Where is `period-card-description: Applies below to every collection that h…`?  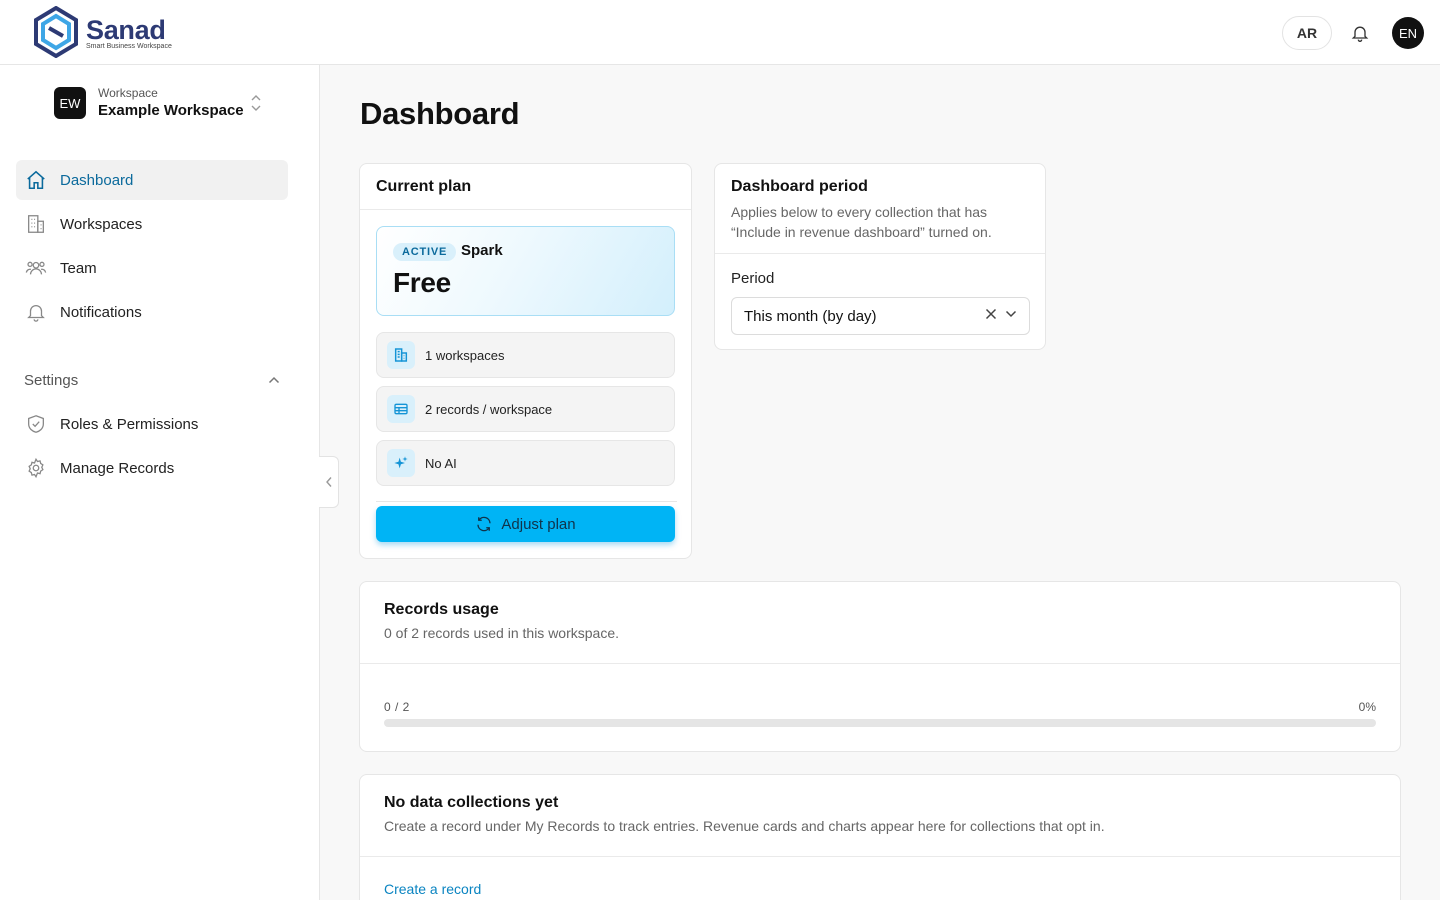 period-card-description: Applies below to every collection that h… is located at coordinates (861, 222).